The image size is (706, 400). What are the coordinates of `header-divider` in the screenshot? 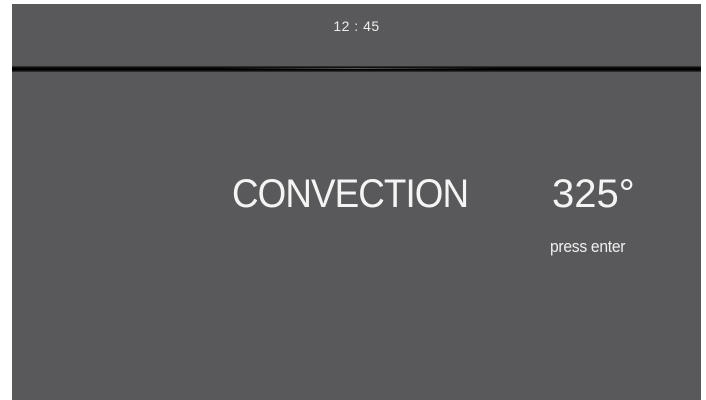 It's located at (356, 69).